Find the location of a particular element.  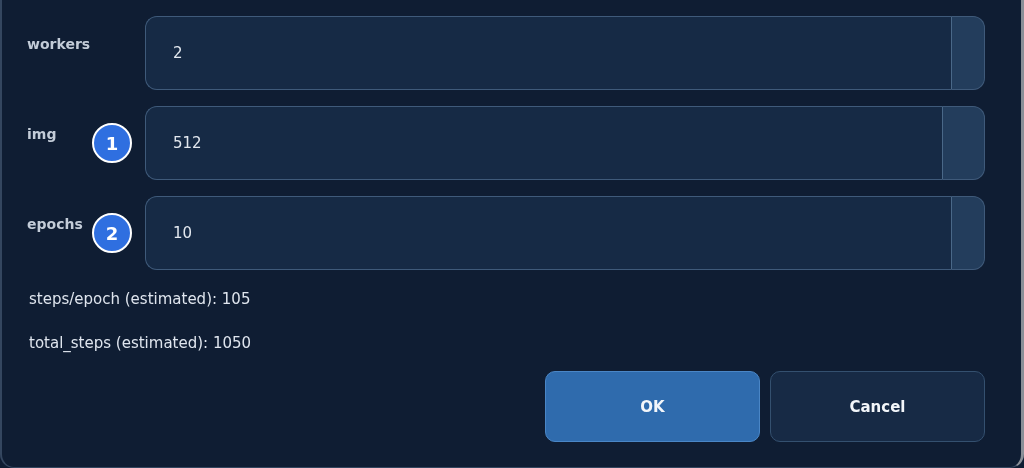

info-text: steps/epoch (estimated): 105 is located at coordinates (140, 299).